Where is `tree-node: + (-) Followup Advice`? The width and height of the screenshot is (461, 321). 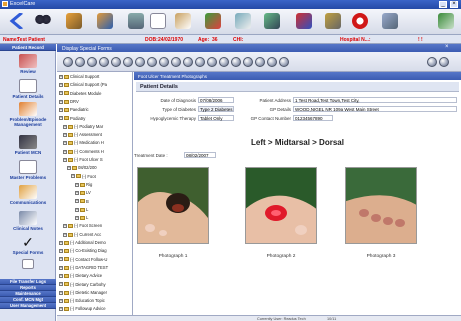
tree-node: + (-) Followup Advice is located at coordinates (82, 309).